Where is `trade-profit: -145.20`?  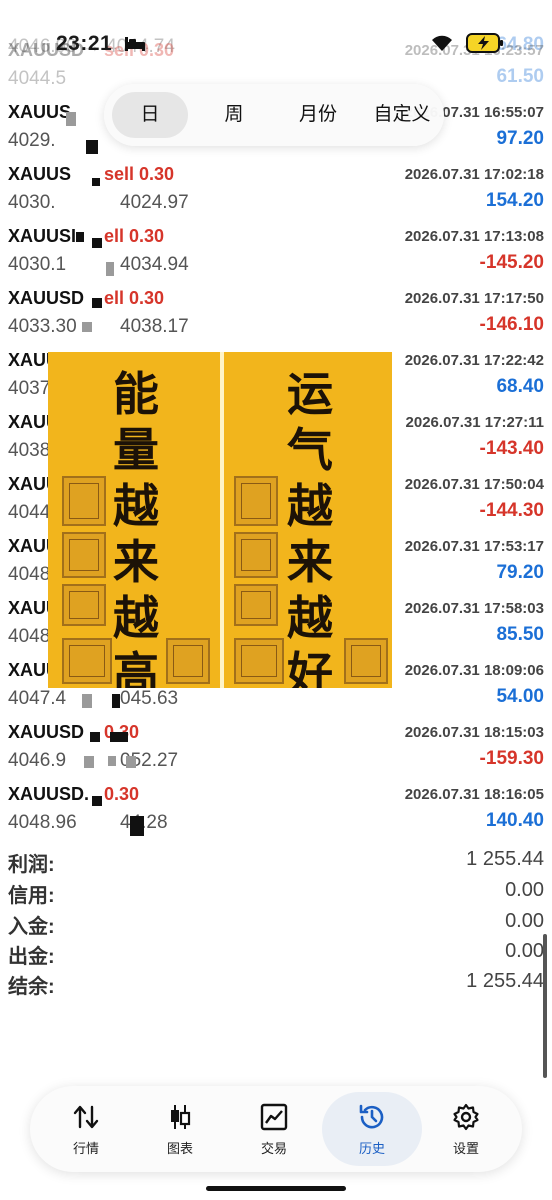
trade-profit: -145.20 is located at coordinates (511, 262).